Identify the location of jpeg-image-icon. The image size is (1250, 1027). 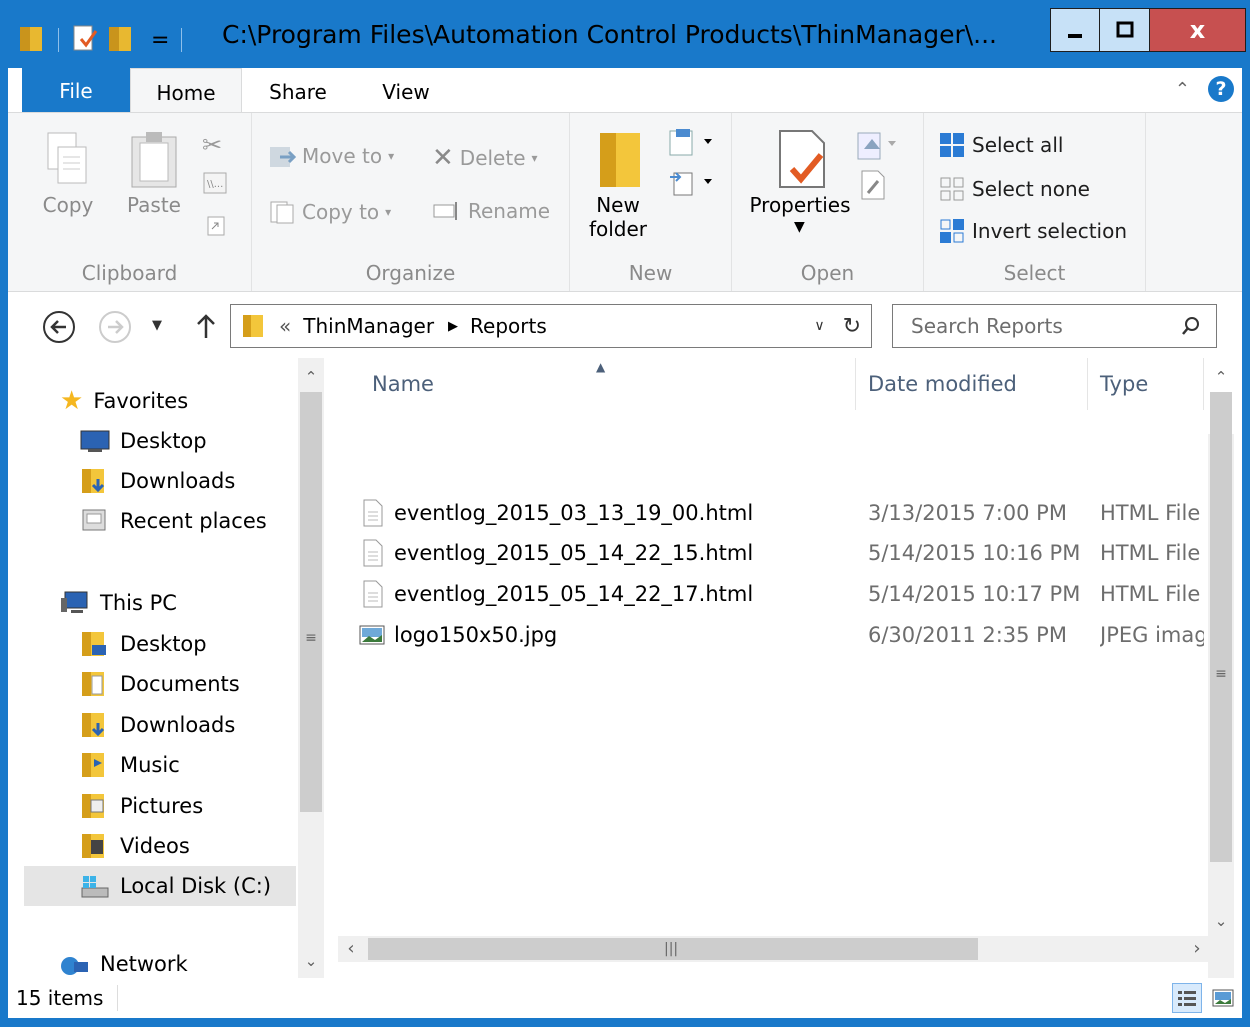
(372, 635).